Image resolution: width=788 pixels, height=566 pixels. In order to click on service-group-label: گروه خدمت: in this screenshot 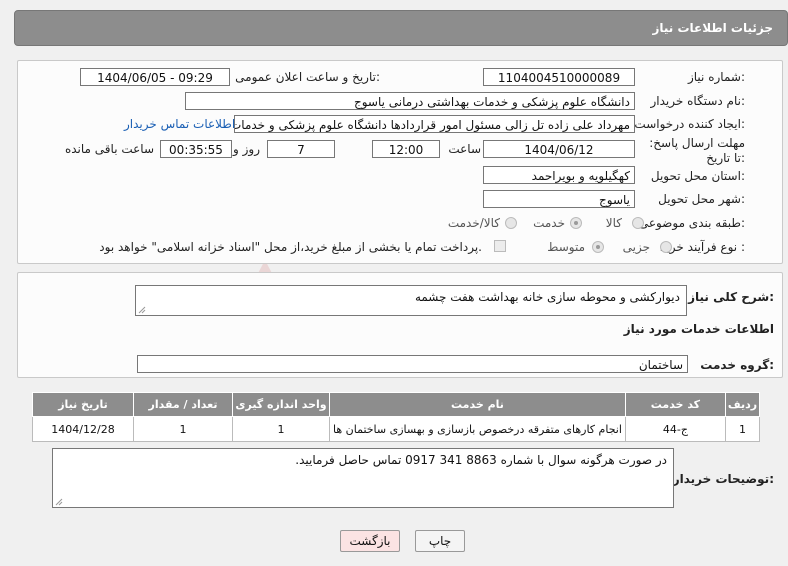, I will do `click(737, 365)`.